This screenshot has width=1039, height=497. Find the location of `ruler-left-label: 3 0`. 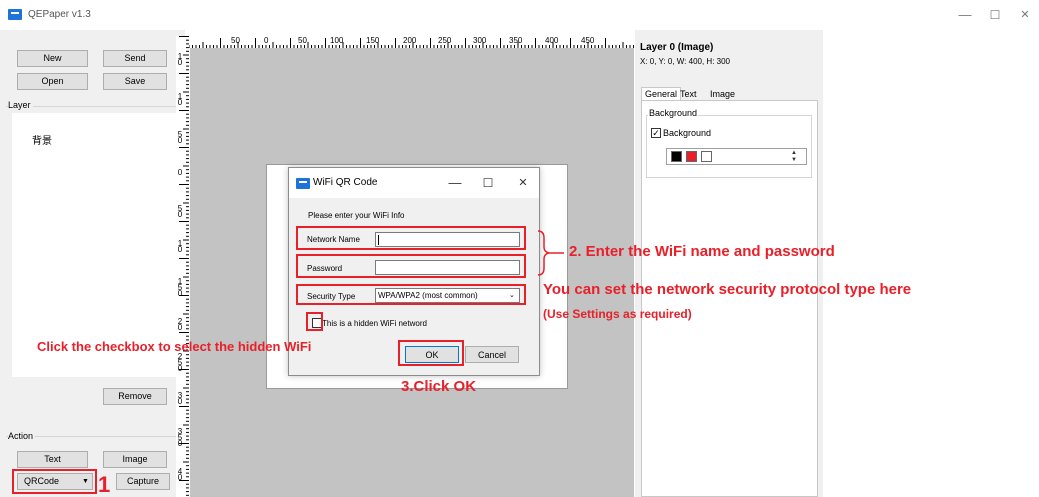

ruler-left-label: 3 0 is located at coordinates (180, 398).